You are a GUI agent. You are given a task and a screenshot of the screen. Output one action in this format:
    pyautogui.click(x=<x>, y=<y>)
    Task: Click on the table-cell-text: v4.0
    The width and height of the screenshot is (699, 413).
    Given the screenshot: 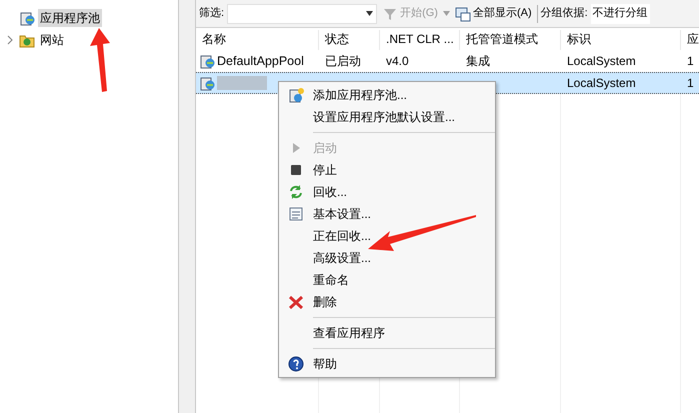 What is the action you would take?
    pyautogui.click(x=397, y=61)
    